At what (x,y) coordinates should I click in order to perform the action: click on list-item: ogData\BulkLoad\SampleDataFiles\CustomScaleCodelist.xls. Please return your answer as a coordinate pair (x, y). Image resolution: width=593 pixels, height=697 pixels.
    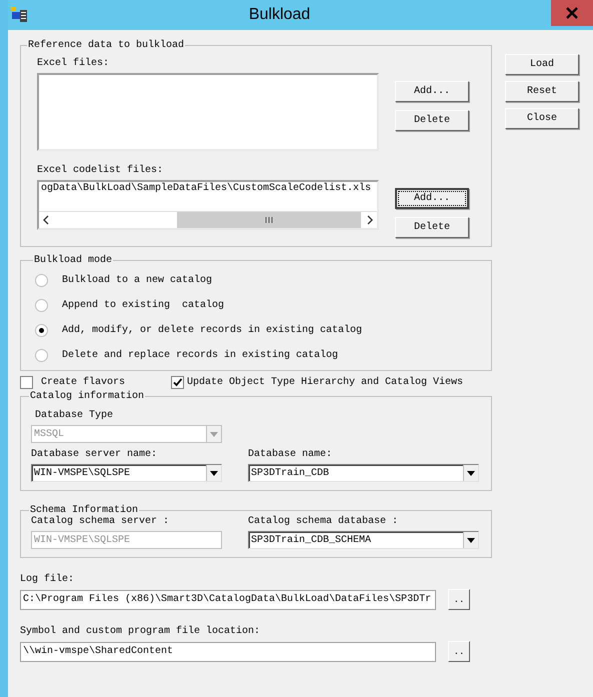
    Looking at the image, I should click on (208, 188).